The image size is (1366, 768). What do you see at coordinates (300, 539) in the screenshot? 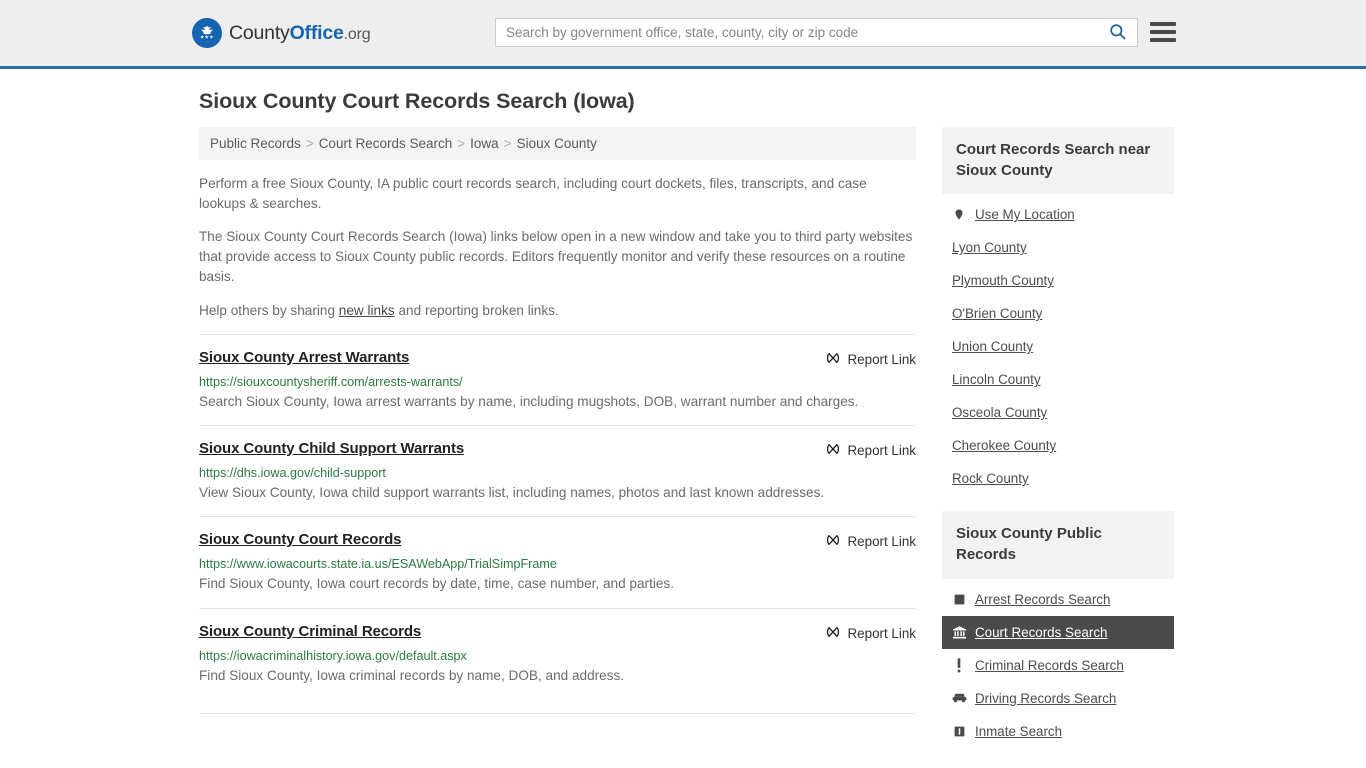
I see `listing-title-link: Sioux County Court Records` at bounding box center [300, 539].